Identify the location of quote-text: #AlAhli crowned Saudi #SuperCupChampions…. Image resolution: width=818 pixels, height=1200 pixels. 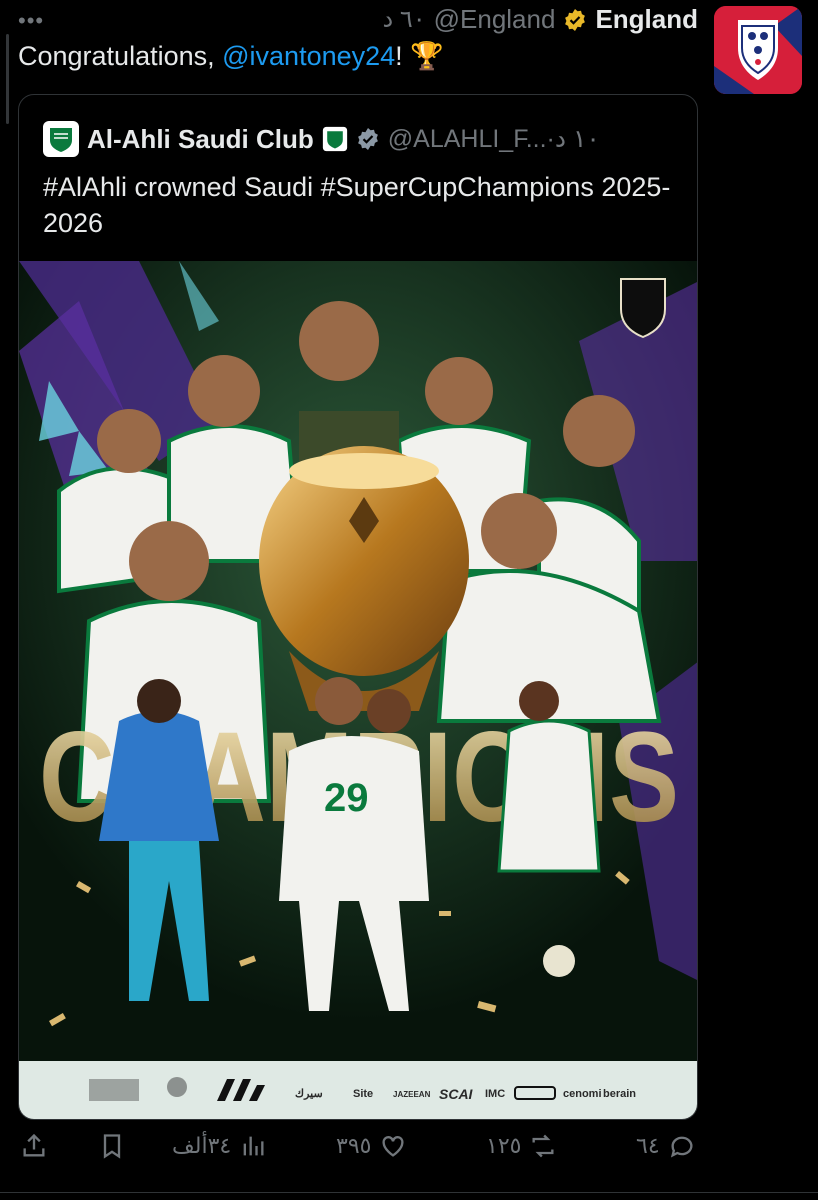
(357, 205).